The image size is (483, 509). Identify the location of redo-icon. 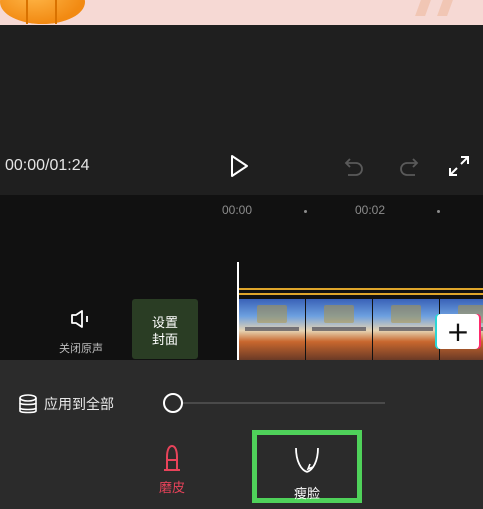
(409, 167).